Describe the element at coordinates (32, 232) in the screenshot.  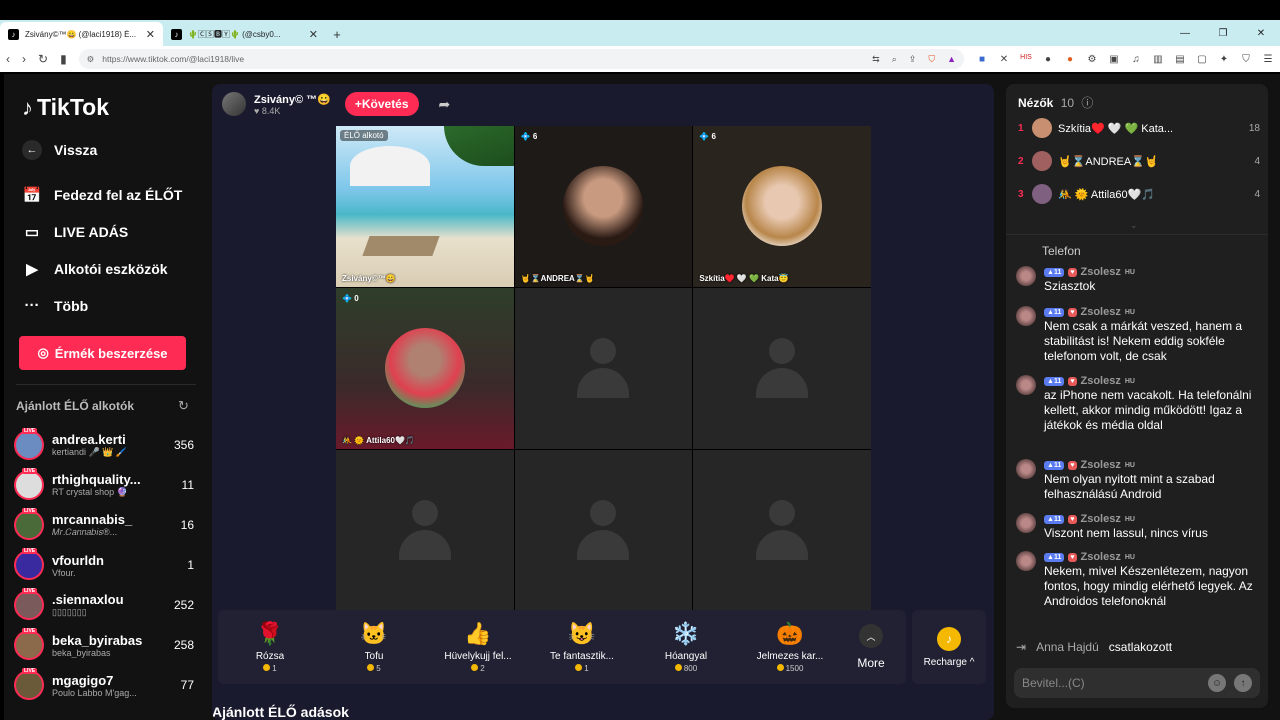
I see `video-camera-icon: ▭` at that location.